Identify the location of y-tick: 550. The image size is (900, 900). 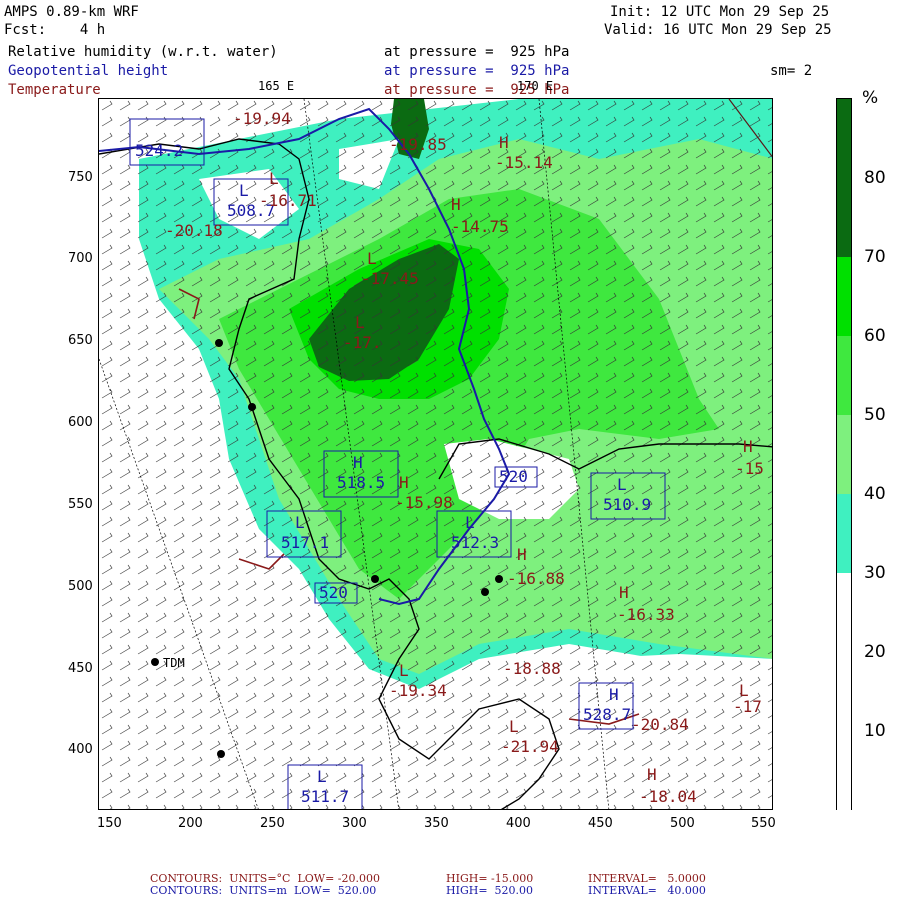
(80, 504).